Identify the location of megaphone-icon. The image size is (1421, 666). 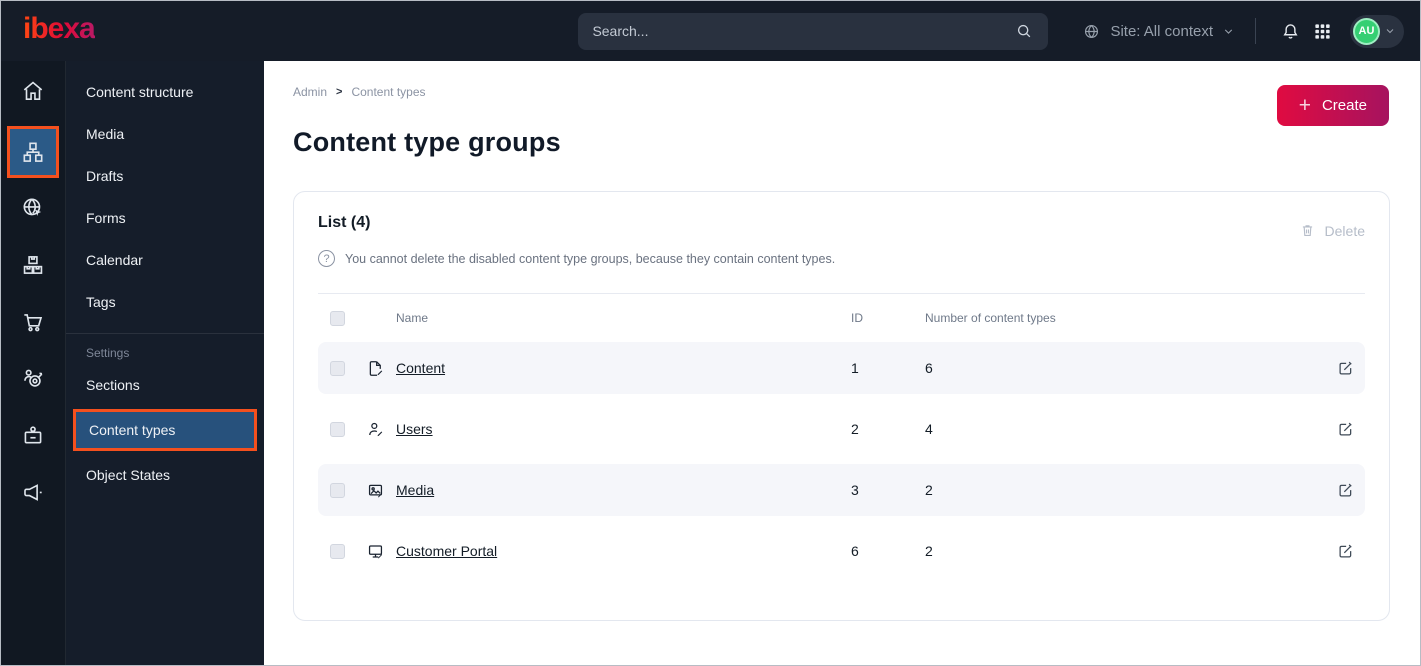
(33, 493).